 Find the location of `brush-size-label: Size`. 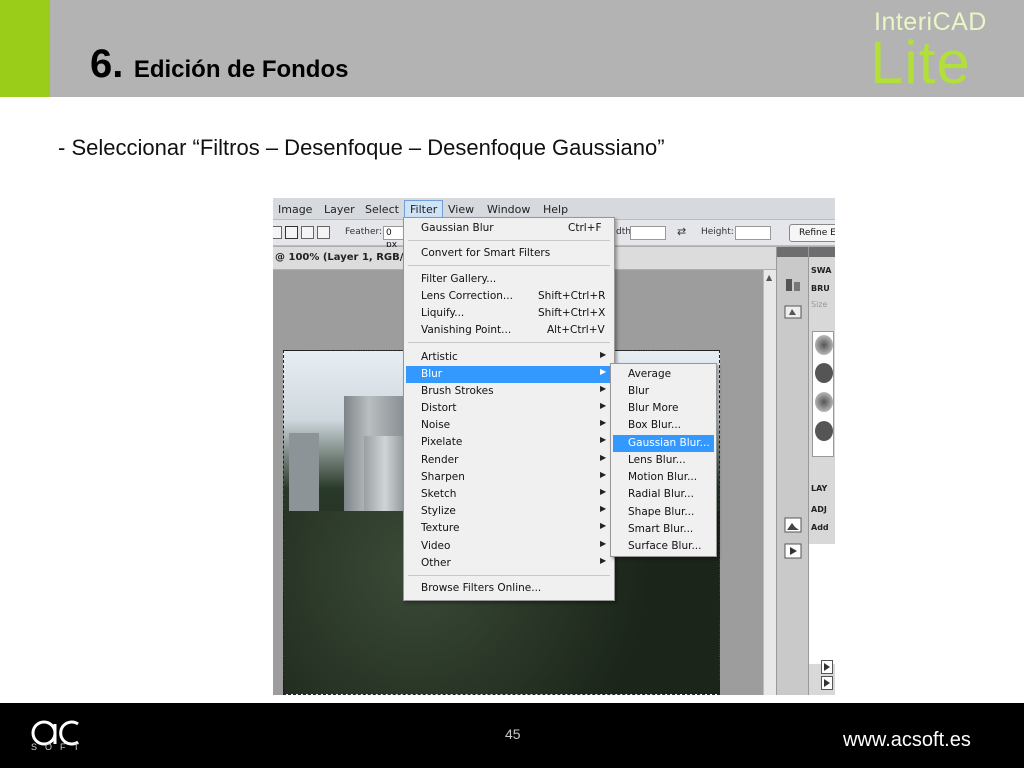

brush-size-label: Size is located at coordinates (819, 304).